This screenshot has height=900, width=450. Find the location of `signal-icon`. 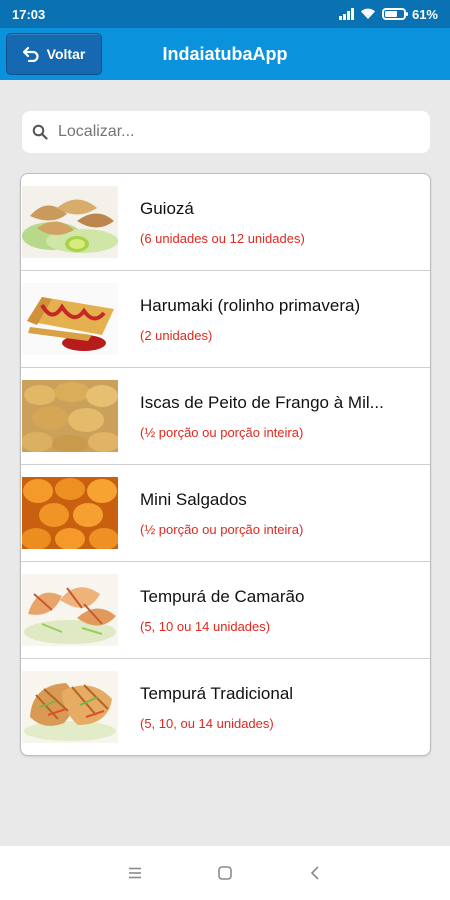

signal-icon is located at coordinates (346, 14).